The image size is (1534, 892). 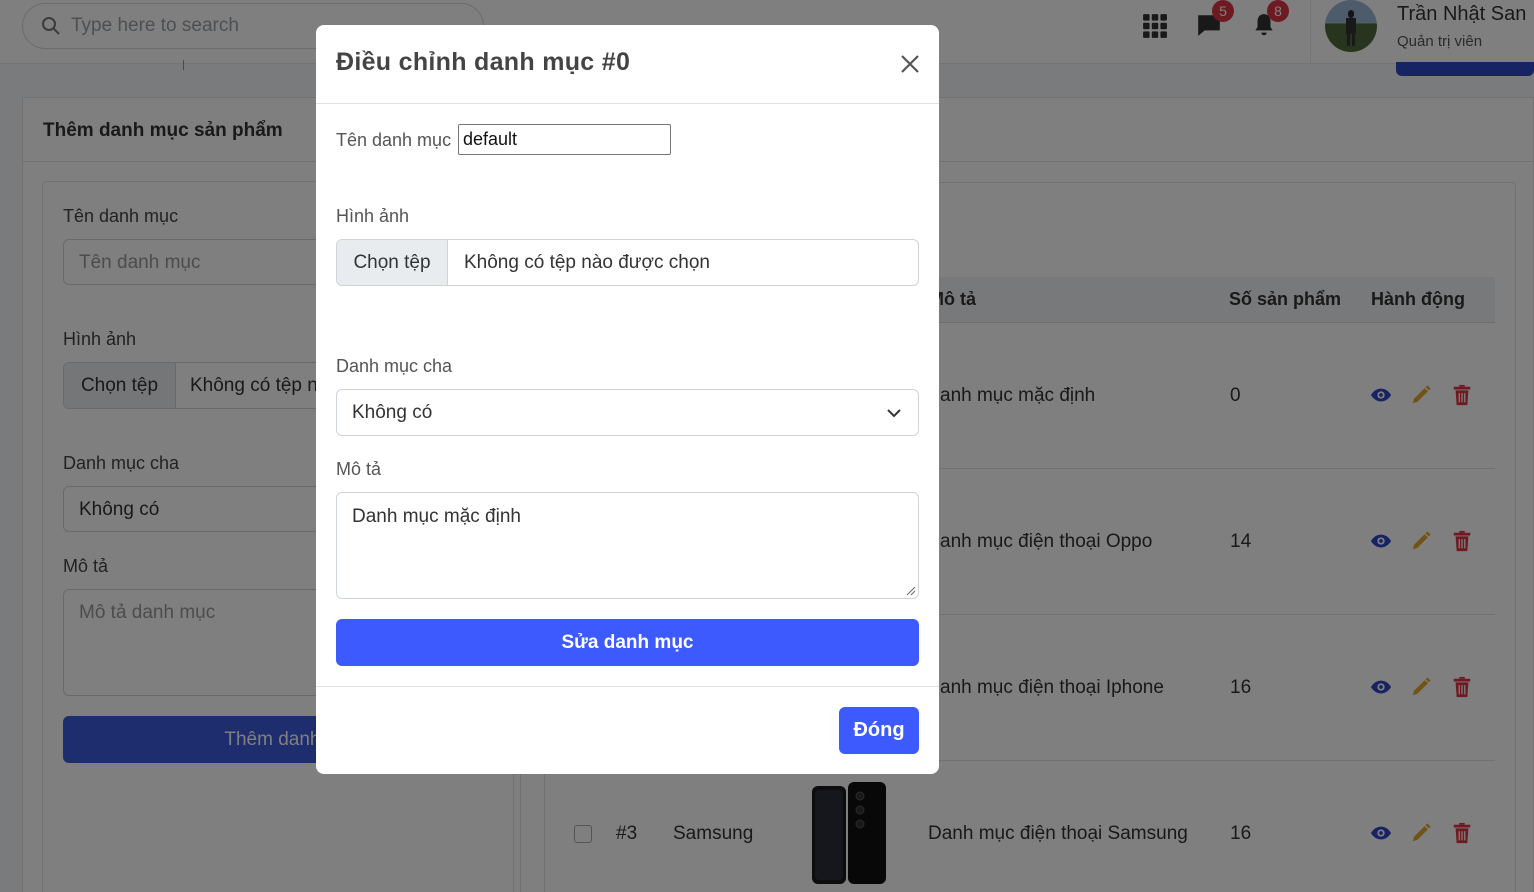 I want to click on description-label: Mô tả, so click(x=359, y=469).